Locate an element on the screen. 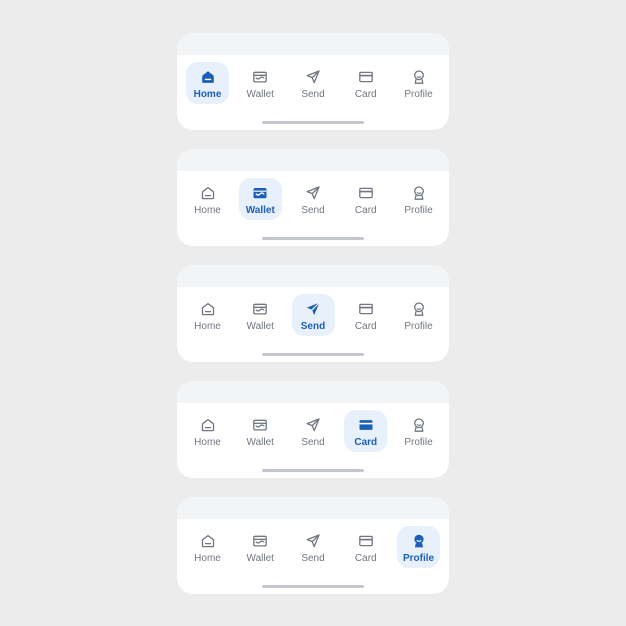  tabbar-card-home: Home Wallet Send Card Profile is located at coordinates (313, 81).